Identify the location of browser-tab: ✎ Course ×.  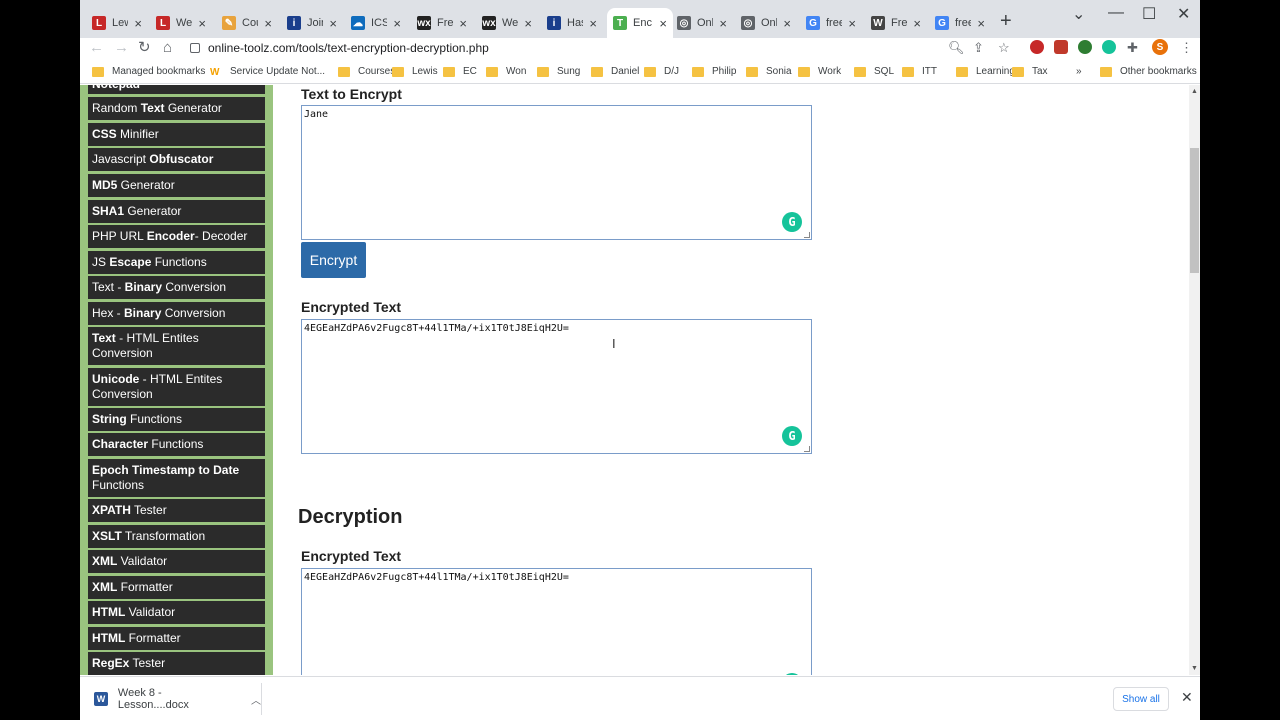
(247, 23).